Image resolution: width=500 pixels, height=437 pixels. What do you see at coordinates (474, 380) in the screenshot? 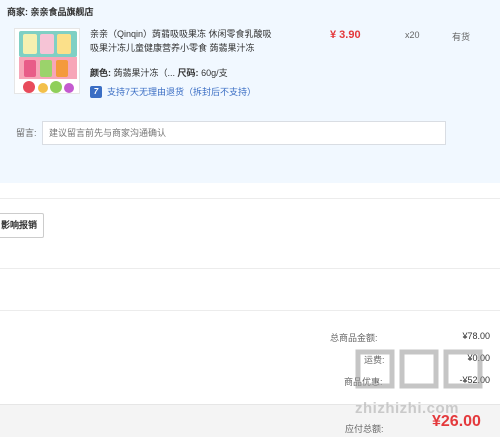
I see `discount-value: -¥52.00` at bounding box center [474, 380].